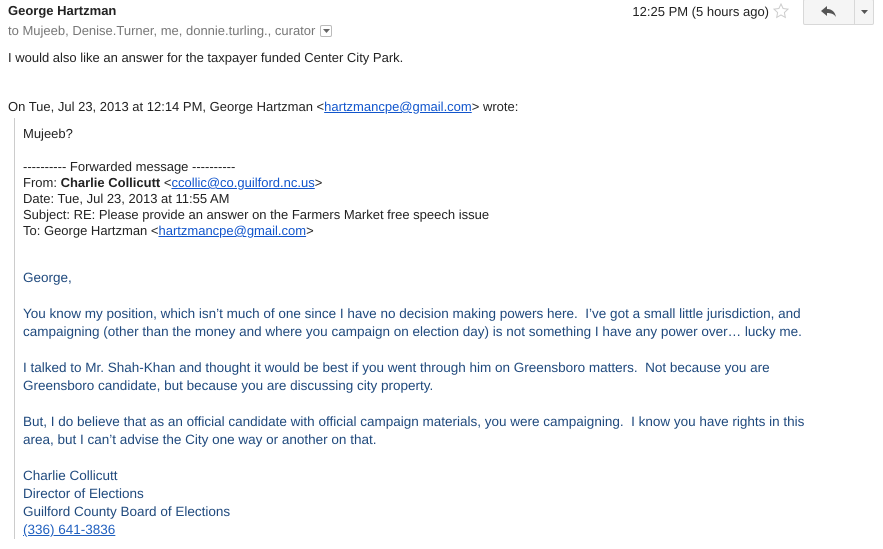 The height and width of the screenshot is (549, 883). I want to click on reply-icon, so click(829, 12).